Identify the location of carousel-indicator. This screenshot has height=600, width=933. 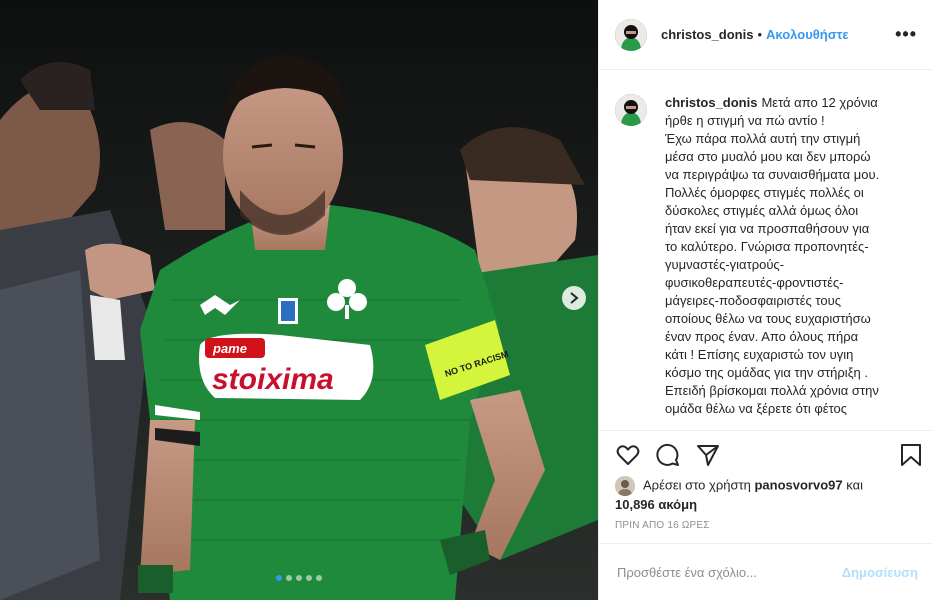
(299, 578).